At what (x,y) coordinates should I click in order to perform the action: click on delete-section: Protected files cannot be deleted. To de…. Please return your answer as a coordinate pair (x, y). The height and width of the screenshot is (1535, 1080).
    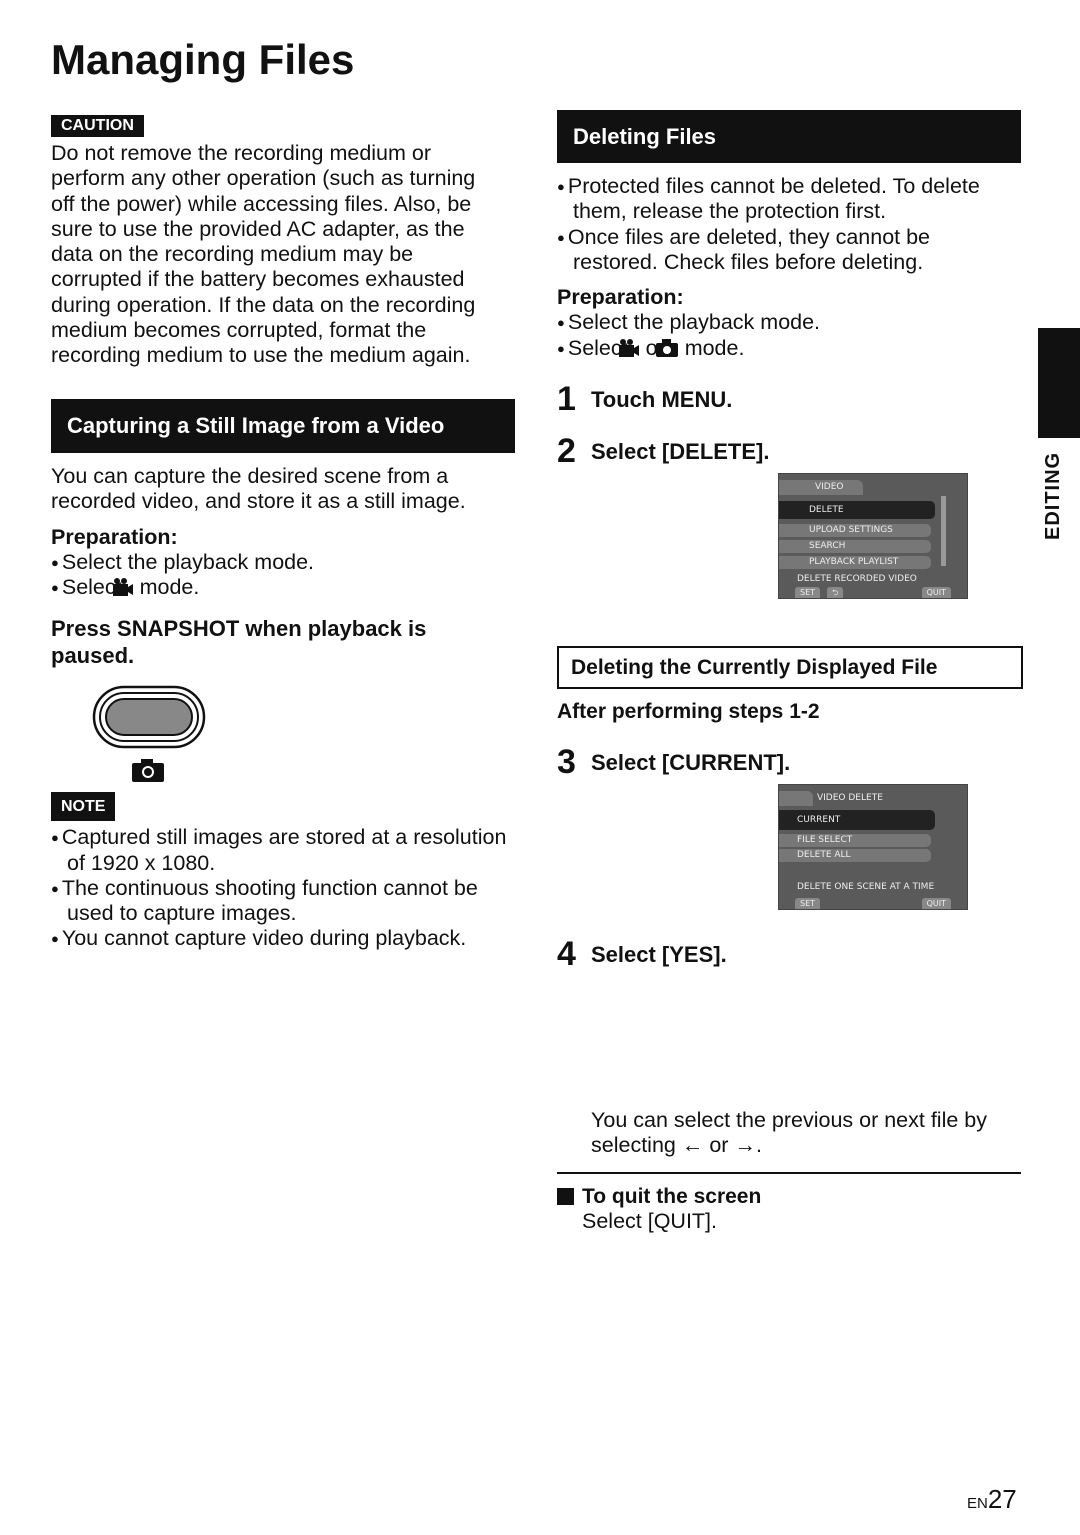
    Looking at the image, I should click on (787, 269).